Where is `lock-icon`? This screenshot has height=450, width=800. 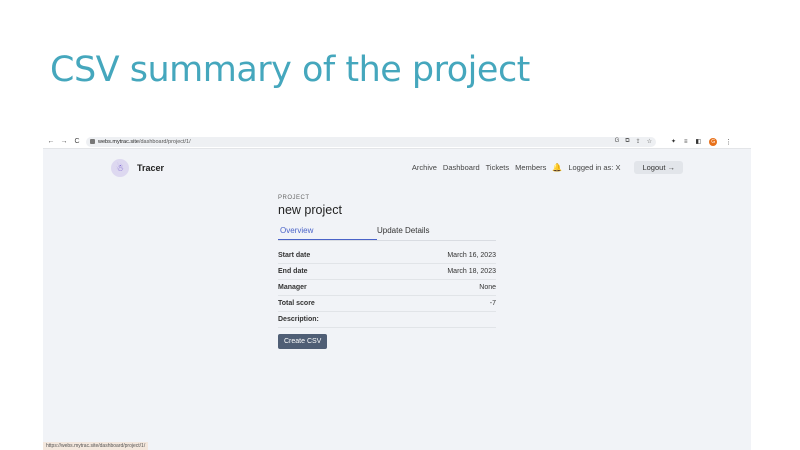 lock-icon is located at coordinates (92, 141).